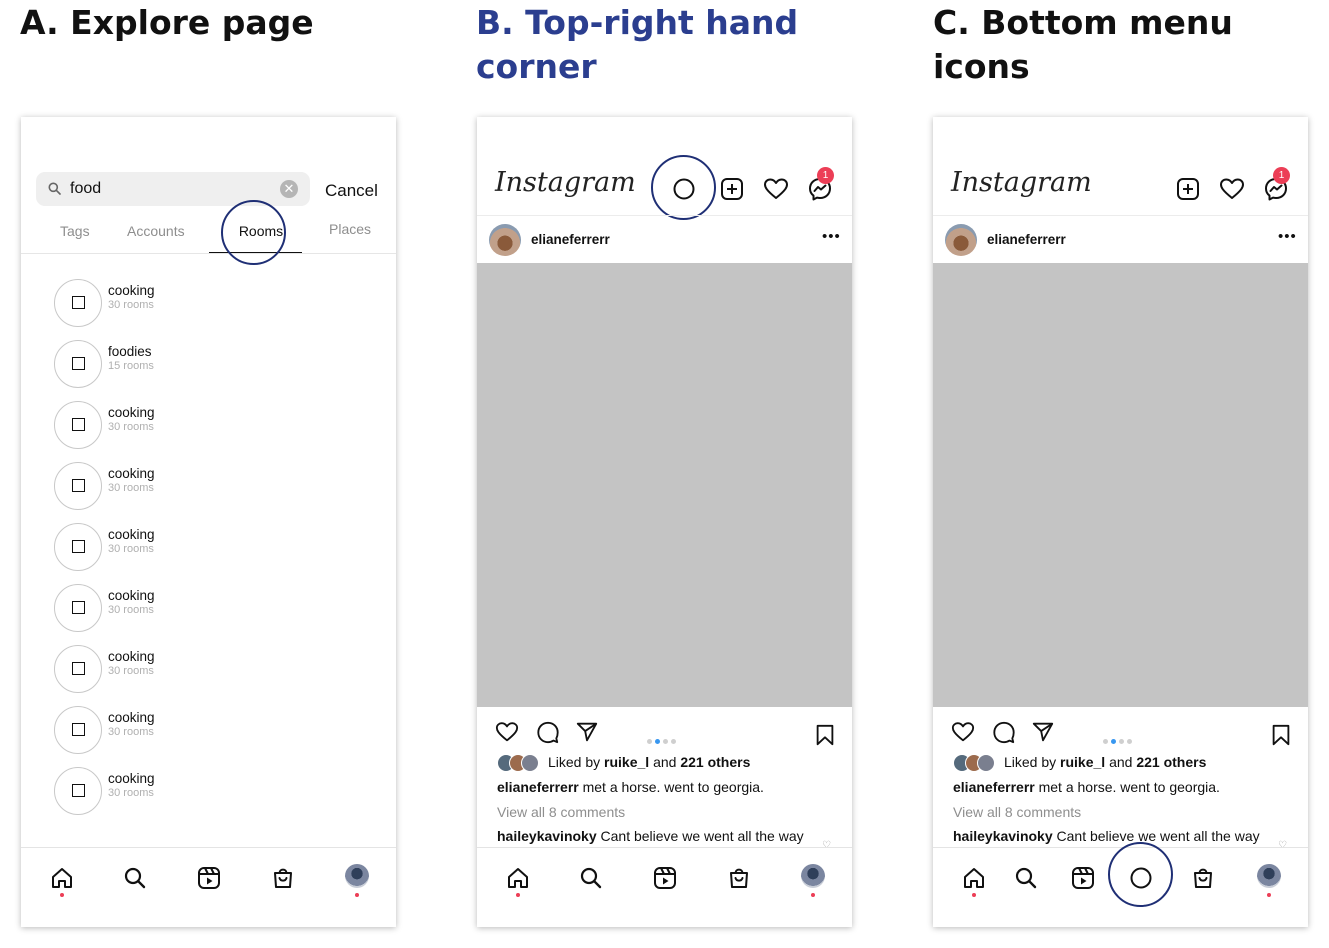 Image resolution: width=1329 pixels, height=948 pixels. What do you see at coordinates (173, 189) in the screenshot?
I see `search-bar: food ✕` at bounding box center [173, 189].